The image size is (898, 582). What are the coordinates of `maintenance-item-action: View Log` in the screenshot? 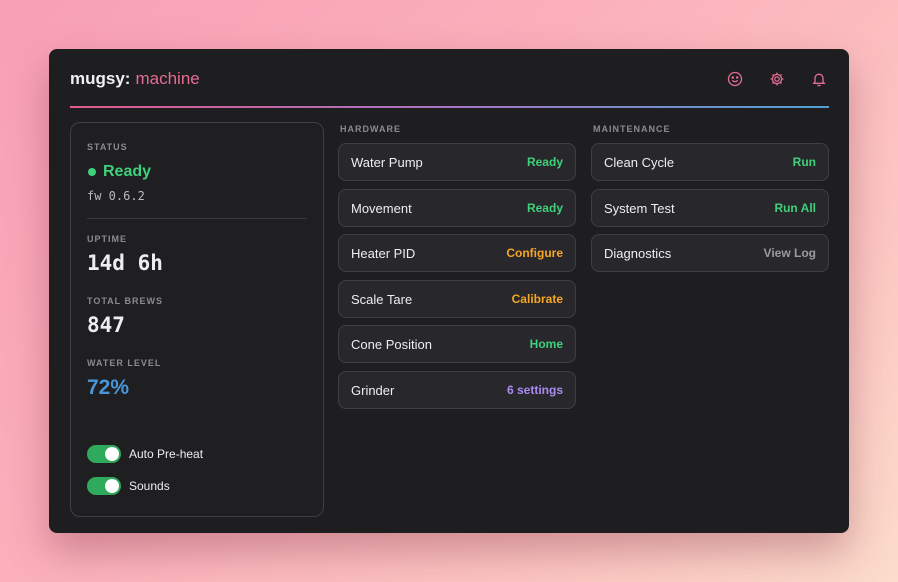 It's located at (790, 253).